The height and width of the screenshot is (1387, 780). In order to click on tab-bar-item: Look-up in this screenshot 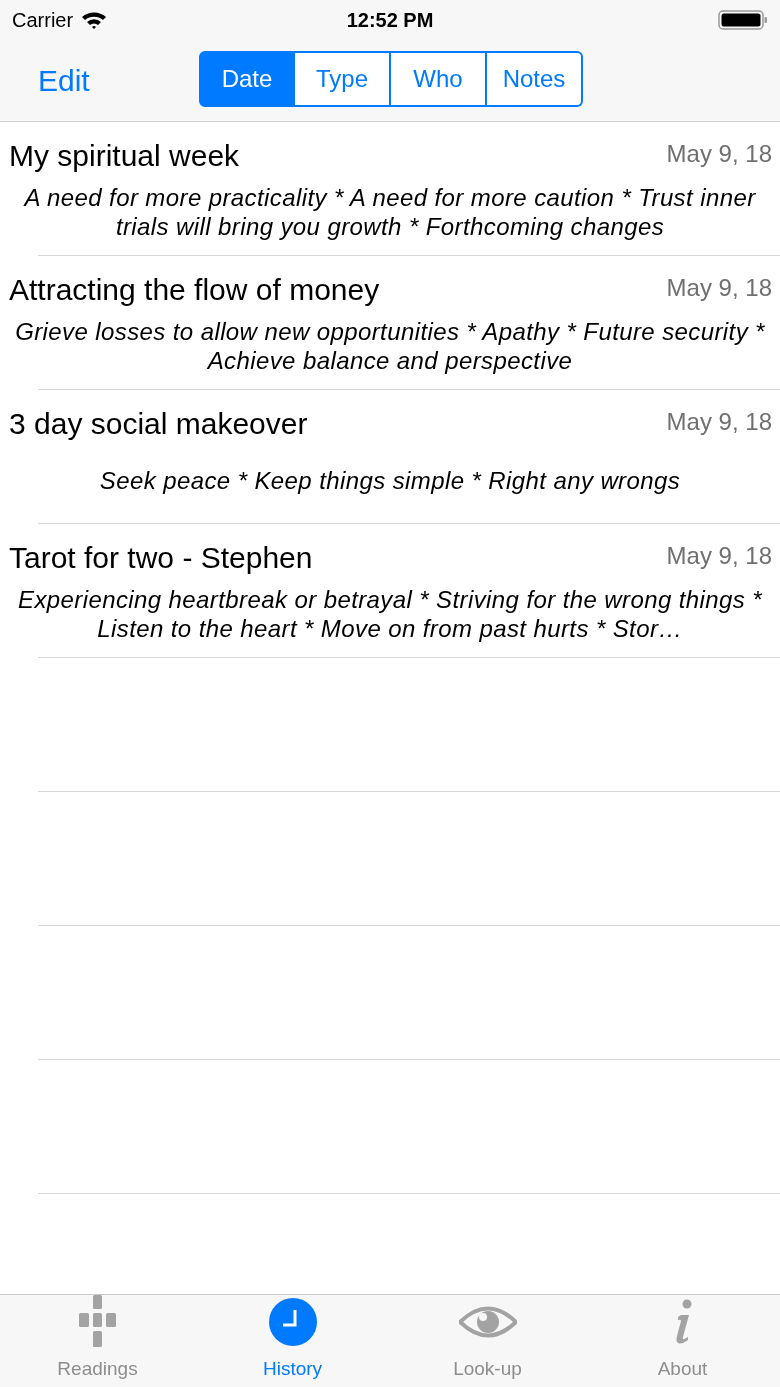, I will do `click(487, 1341)`.